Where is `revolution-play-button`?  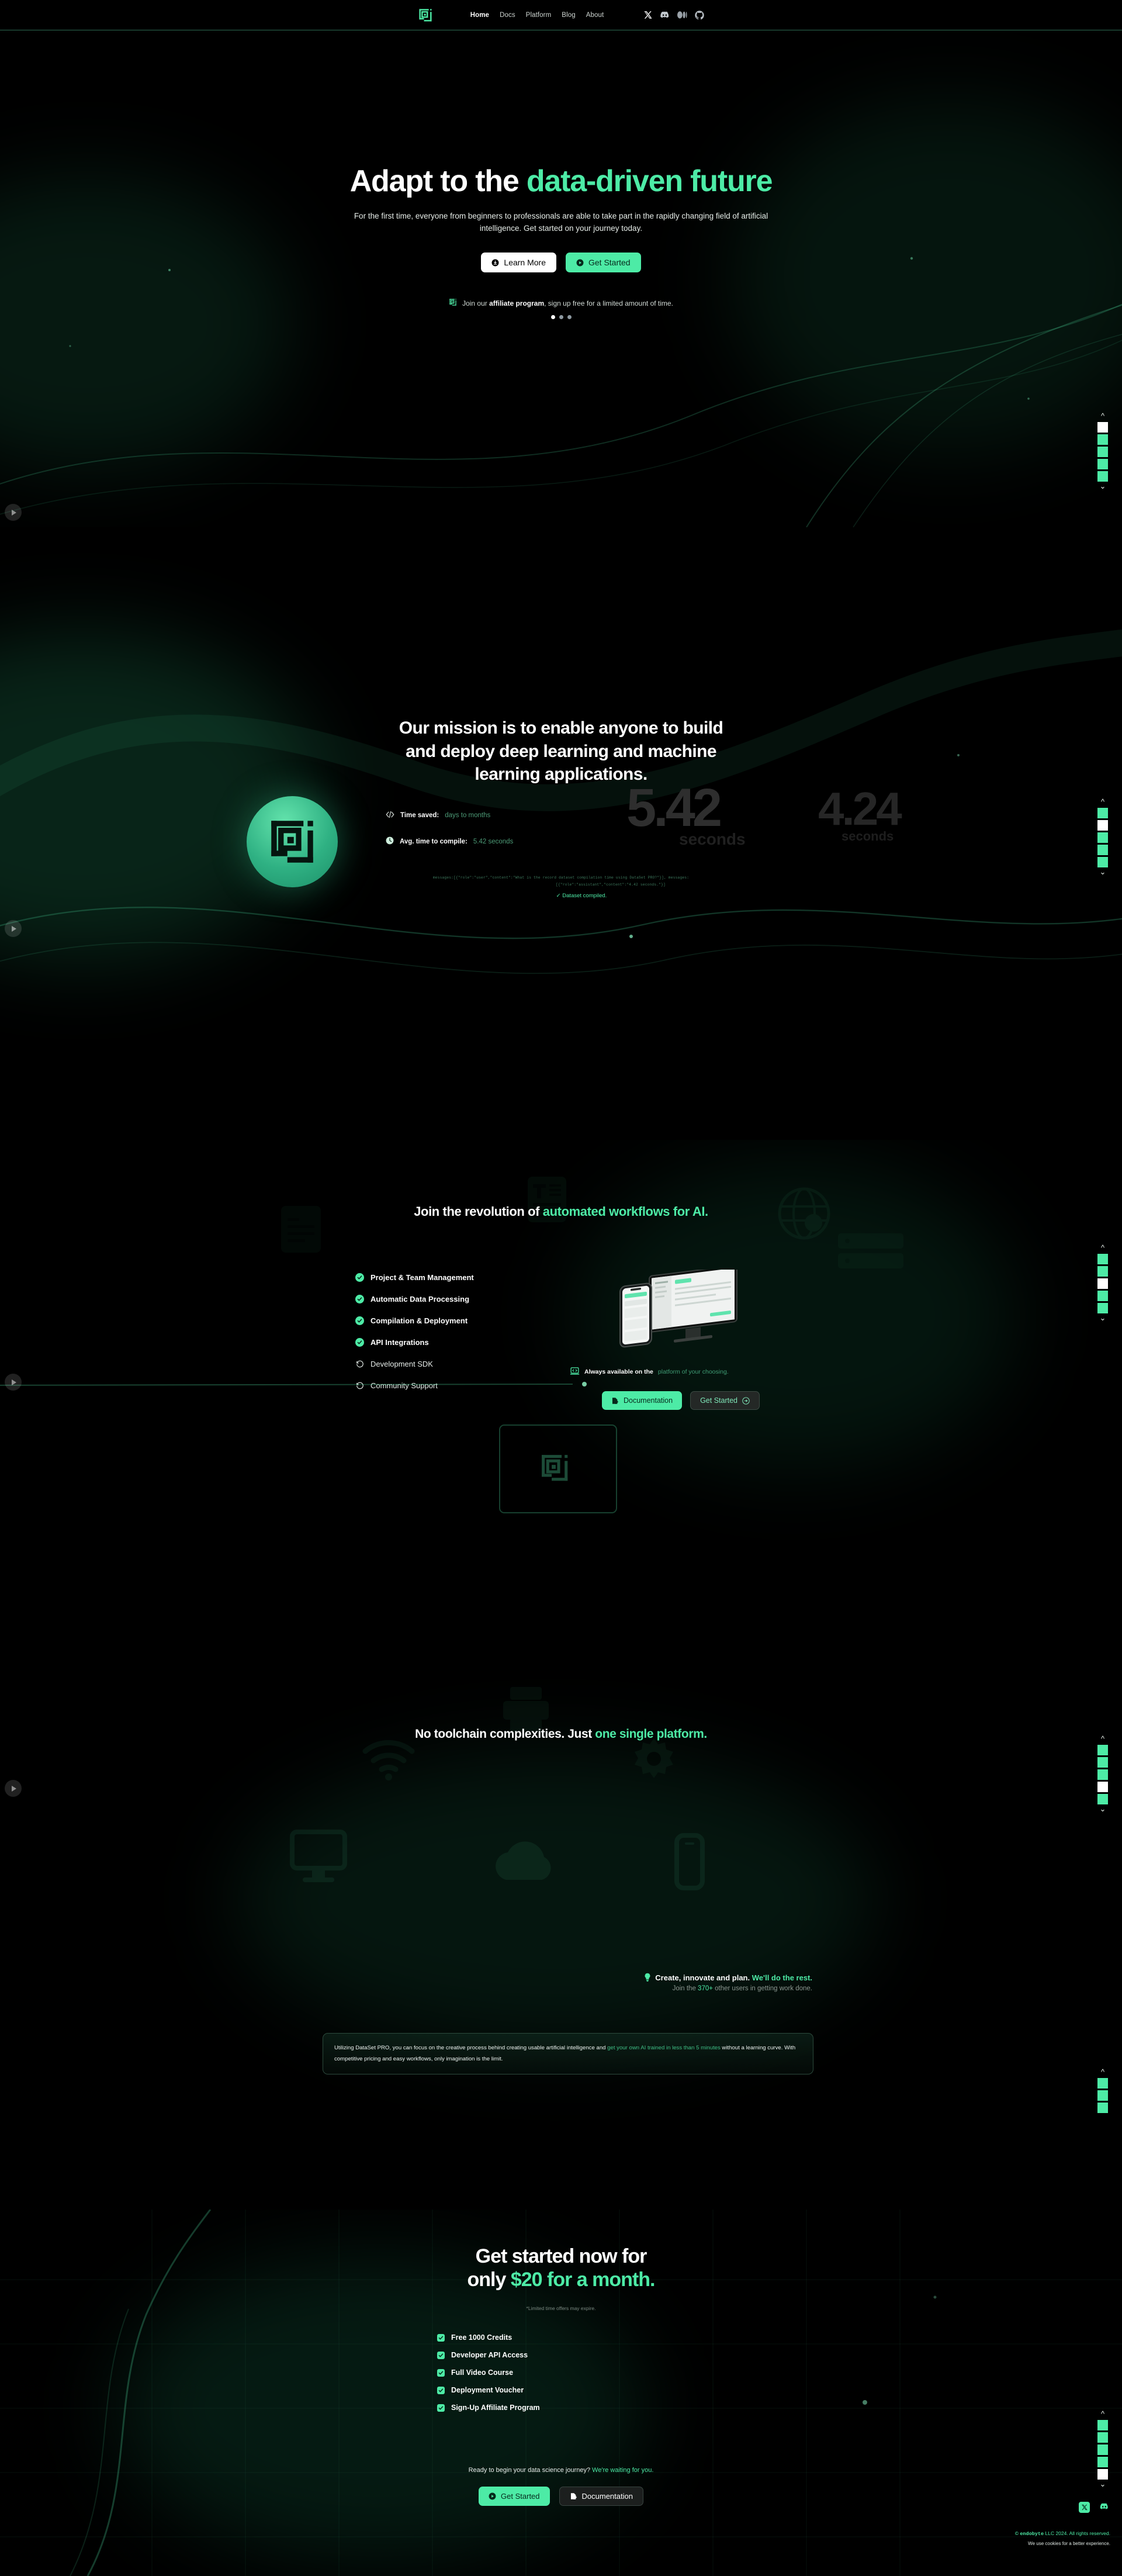 revolution-play-button is located at coordinates (13, 1382).